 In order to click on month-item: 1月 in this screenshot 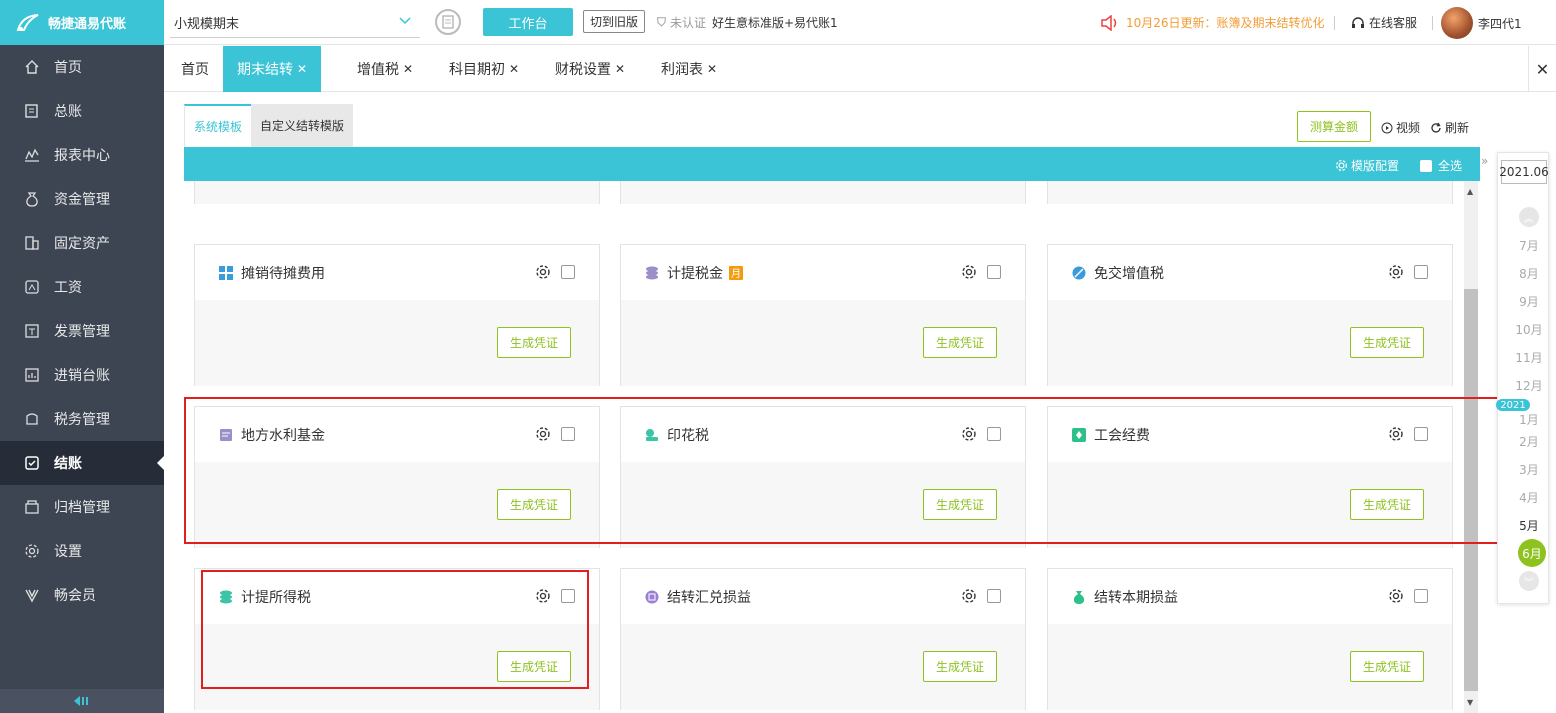, I will do `click(1524, 419)`.